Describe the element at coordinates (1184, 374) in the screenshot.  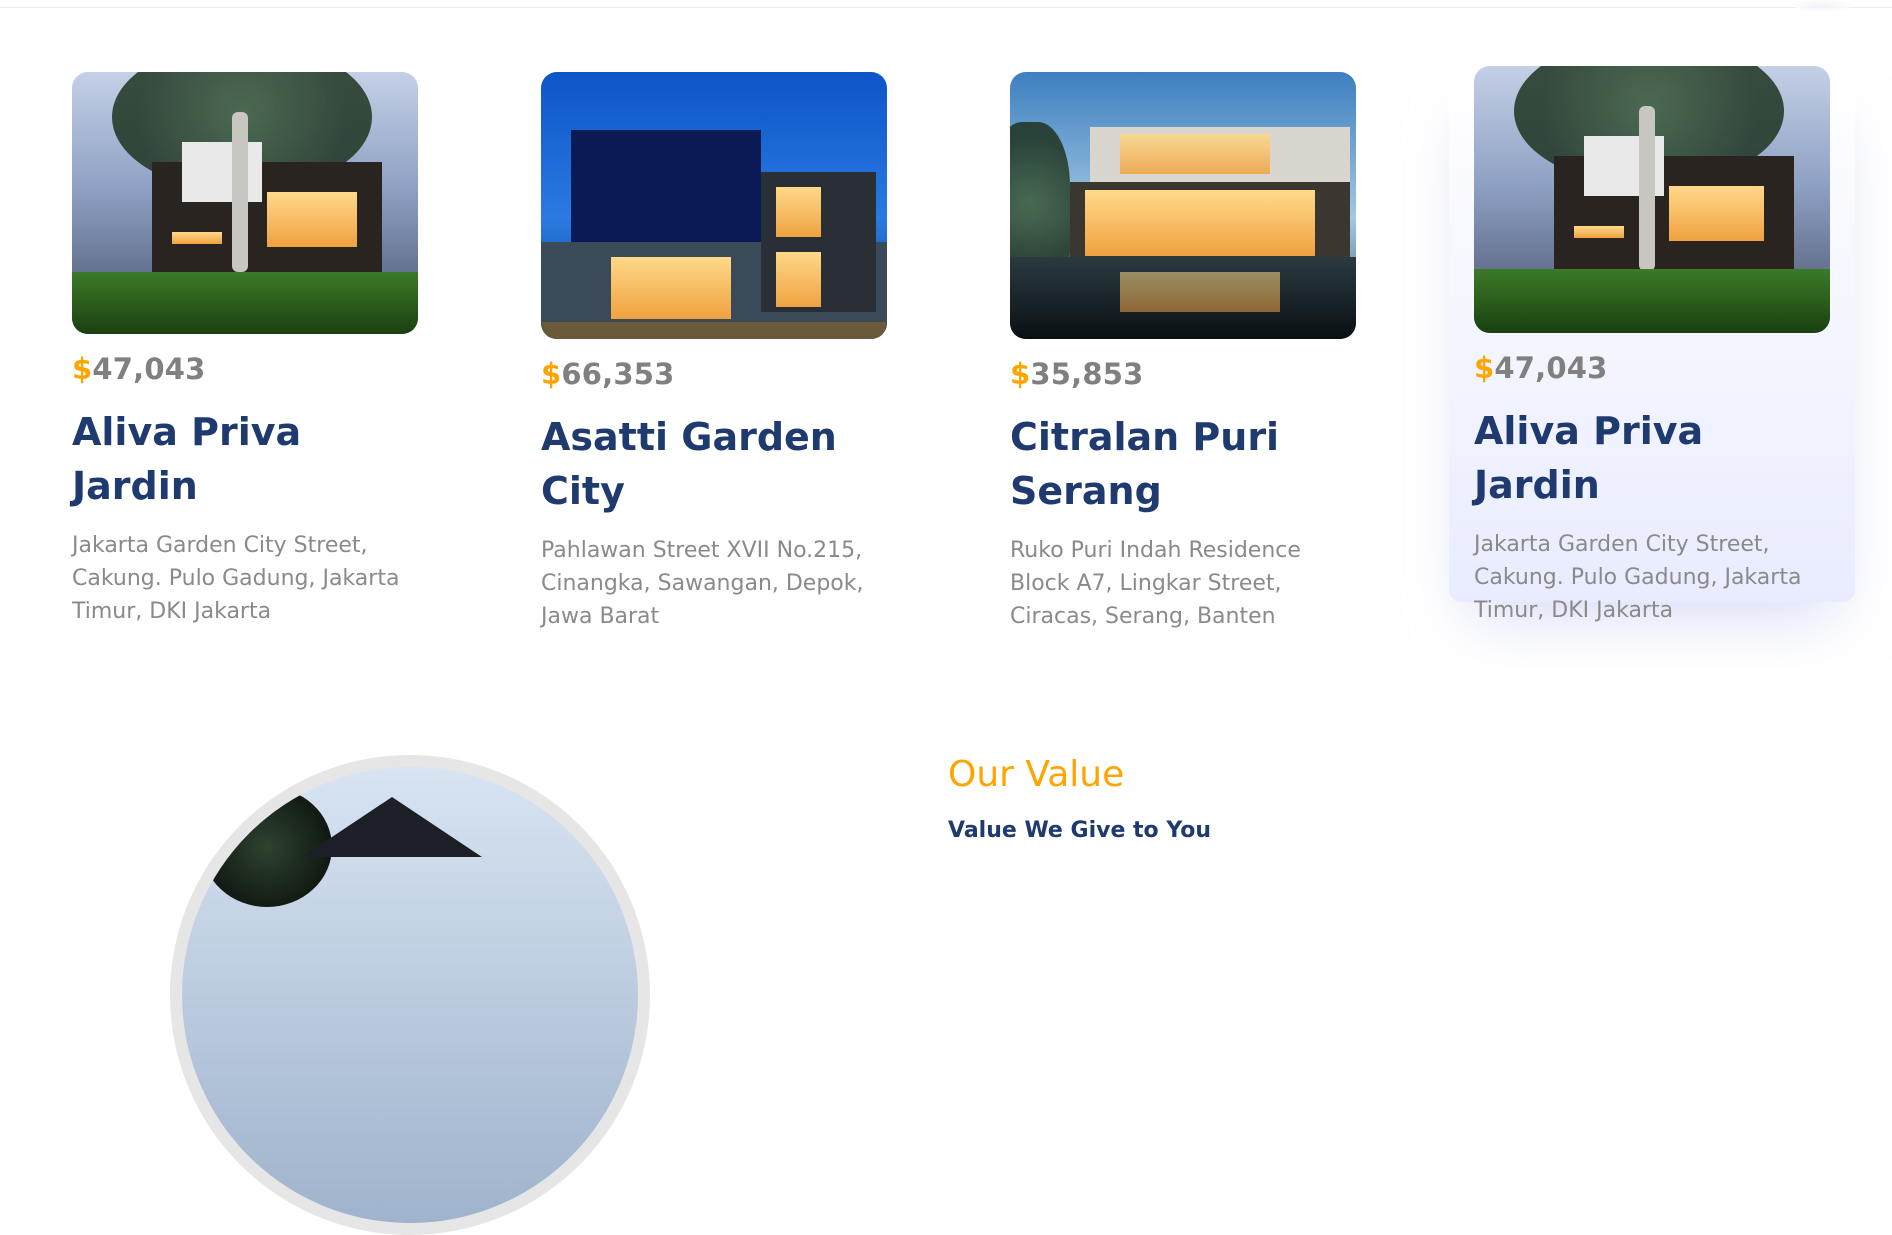
I see `price: $35,853` at that location.